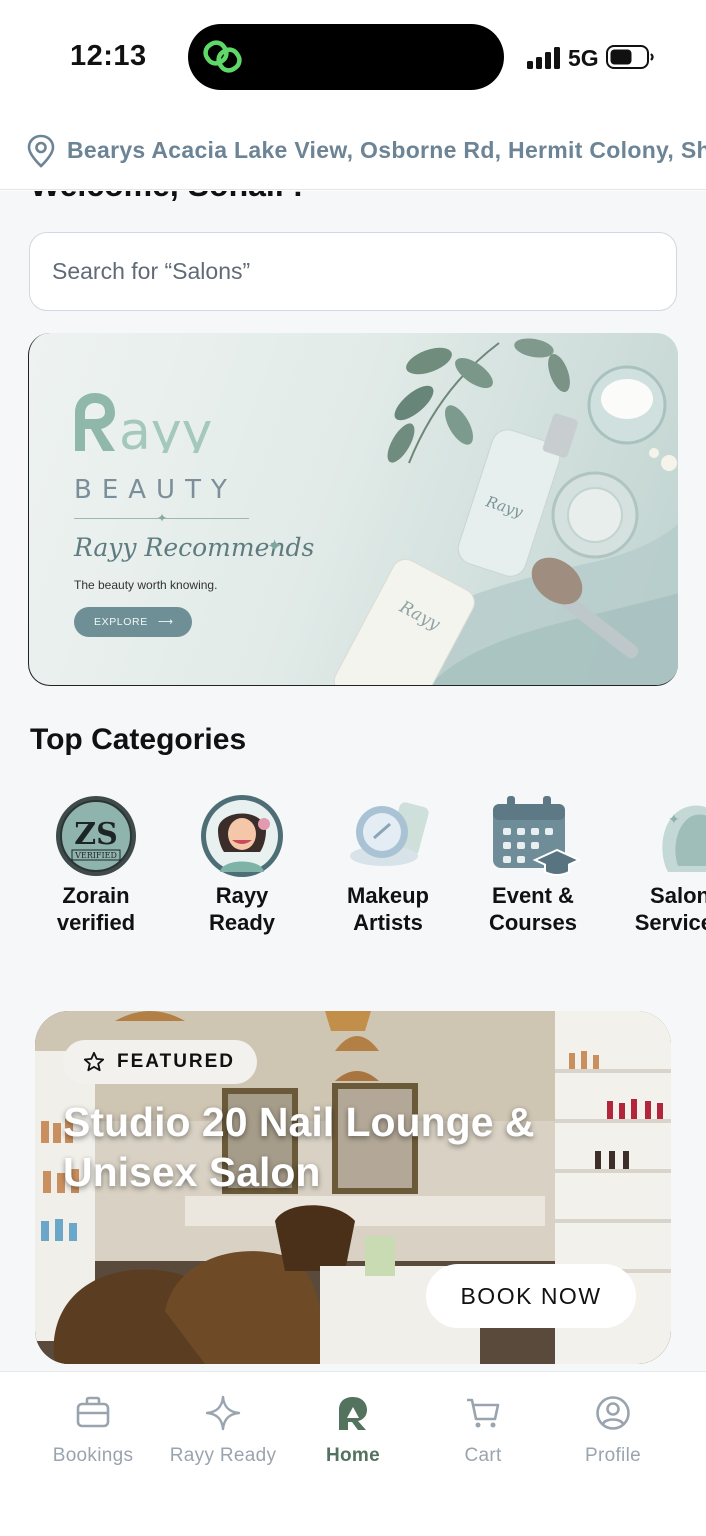 The width and height of the screenshot is (706, 1536). What do you see at coordinates (388, 895) in the screenshot?
I see `category-label-line1: Makeup` at bounding box center [388, 895].